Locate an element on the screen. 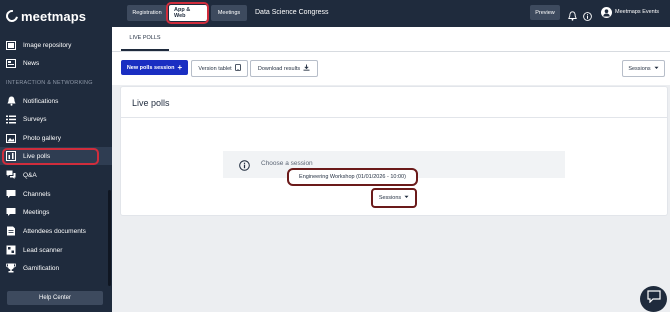 The image size is (670, 312). info-icon is located at coordinates (587, 14).